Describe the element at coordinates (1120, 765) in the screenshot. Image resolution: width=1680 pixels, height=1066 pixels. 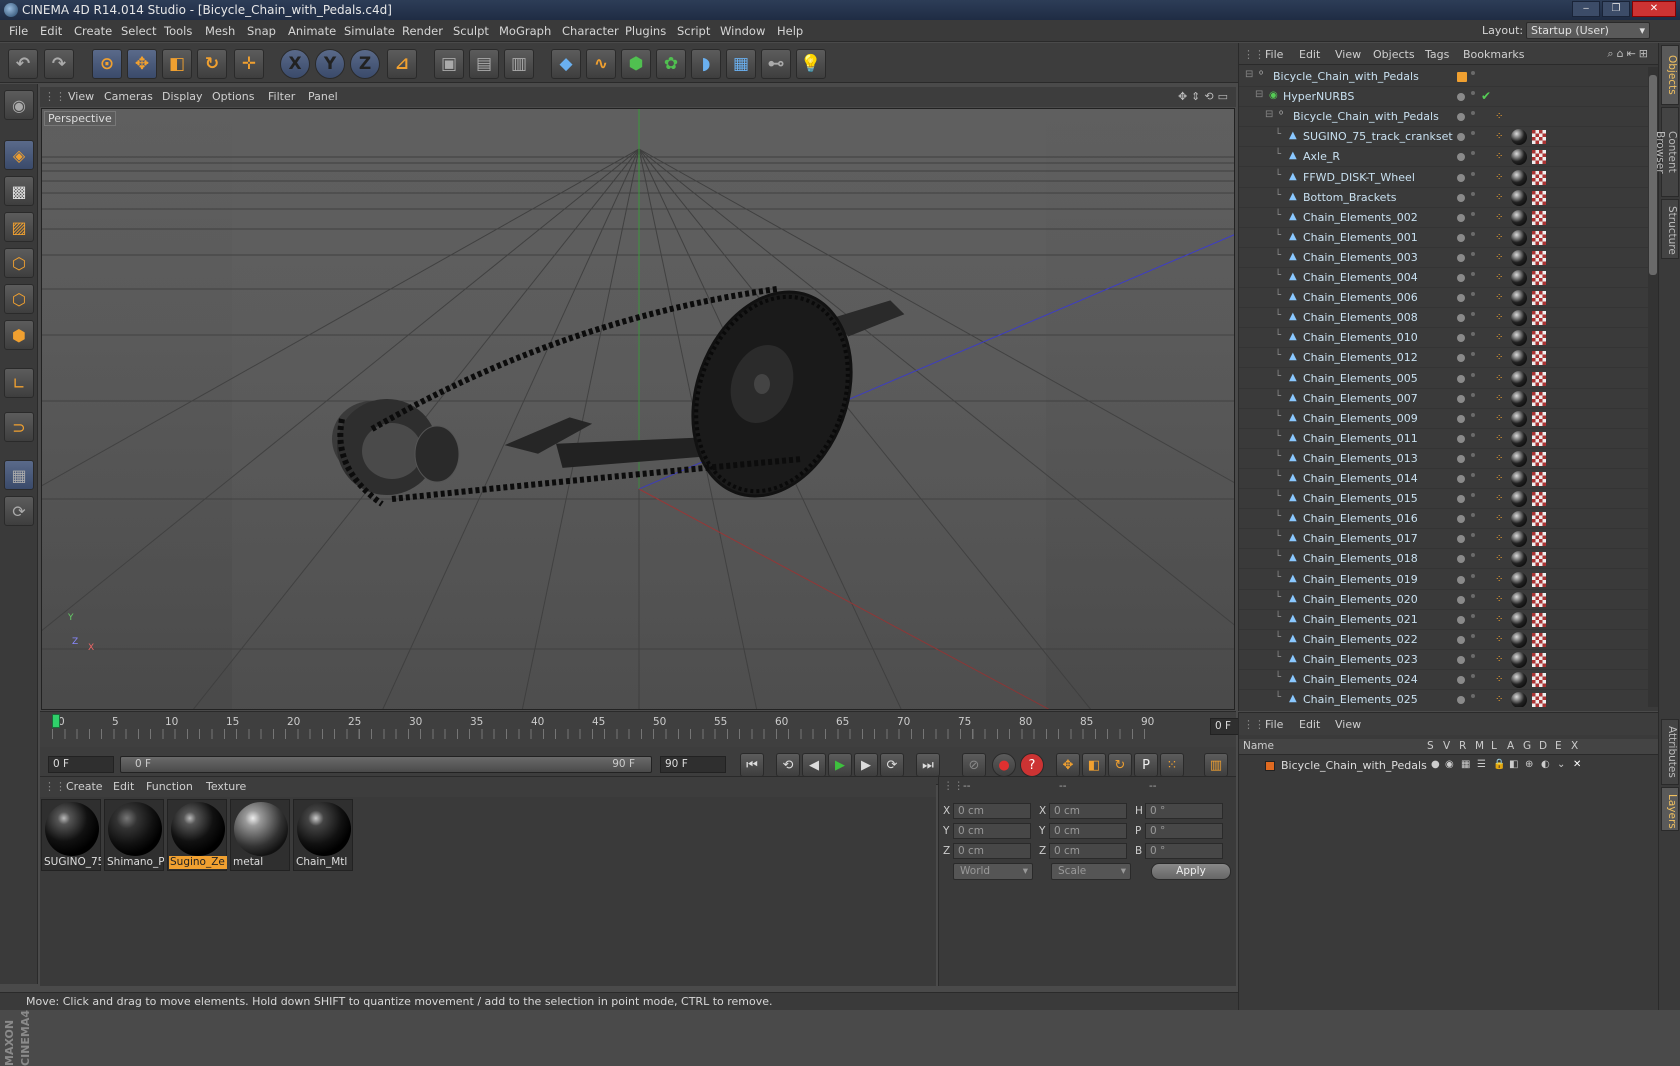
I see `key-rotation-icon: ↻` at that location.